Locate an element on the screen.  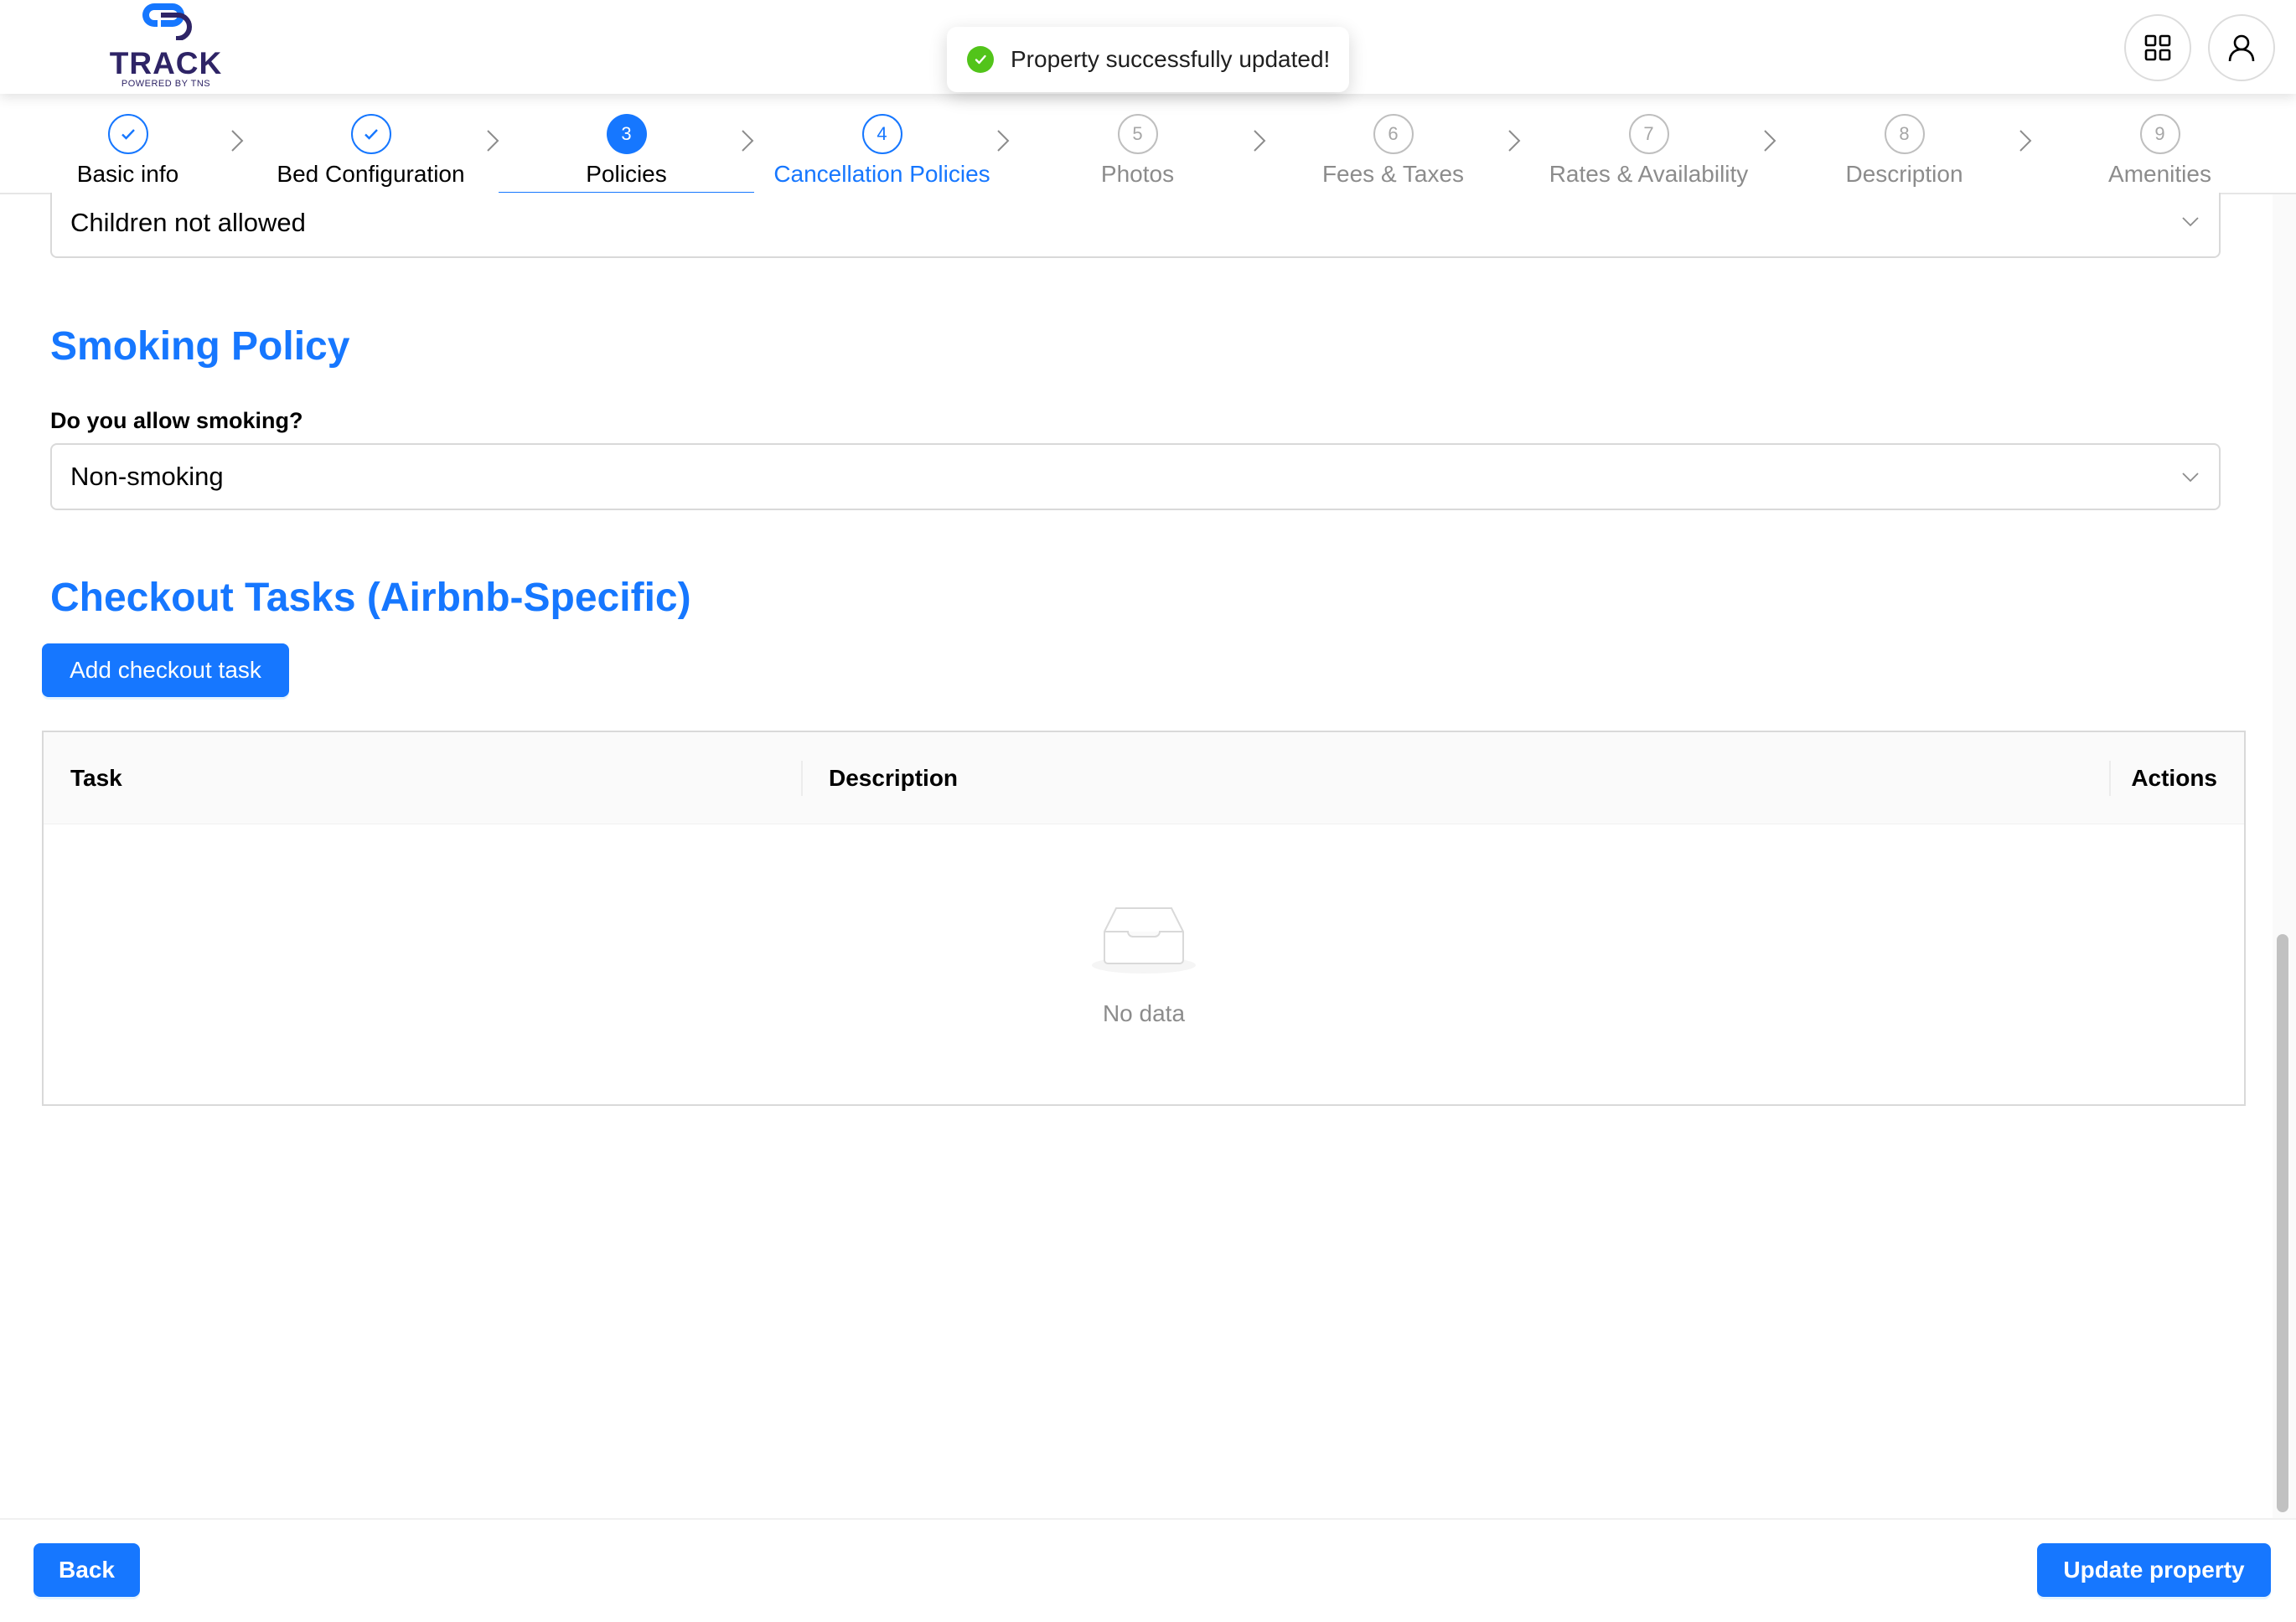
step-policies: 3 Policies is located at coordinates (627, 145).